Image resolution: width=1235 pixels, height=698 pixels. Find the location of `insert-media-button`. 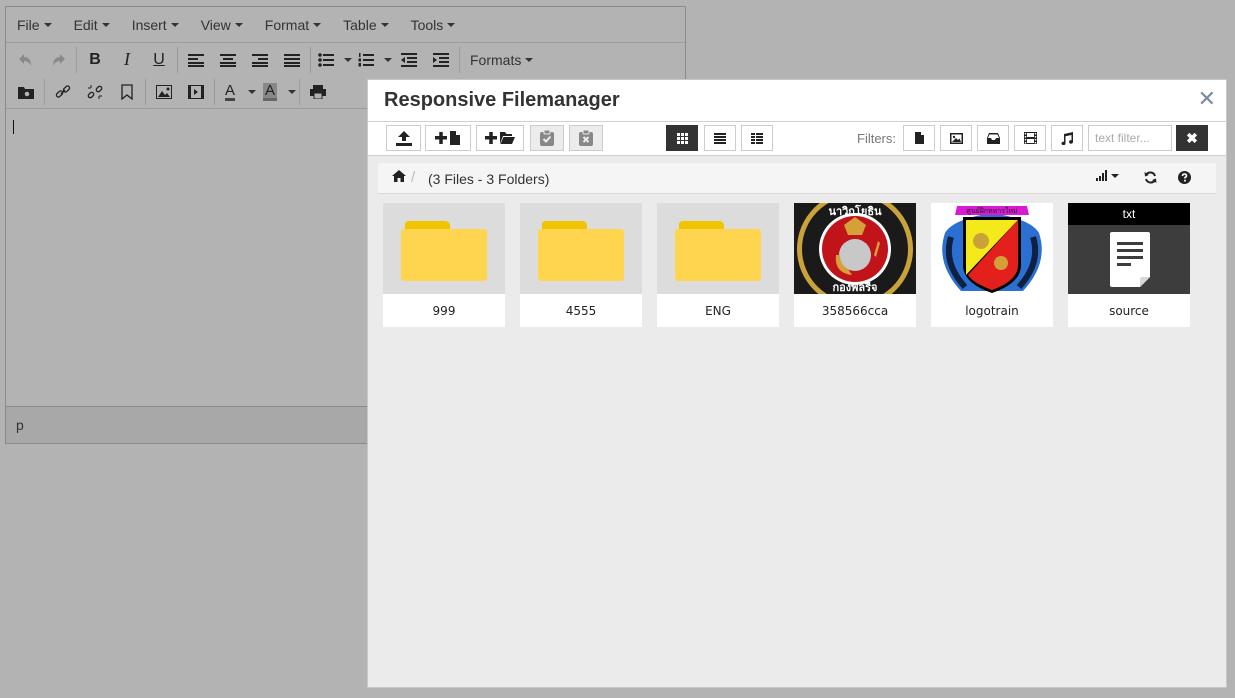

insert-media-button is located at coordinates (196, 92).